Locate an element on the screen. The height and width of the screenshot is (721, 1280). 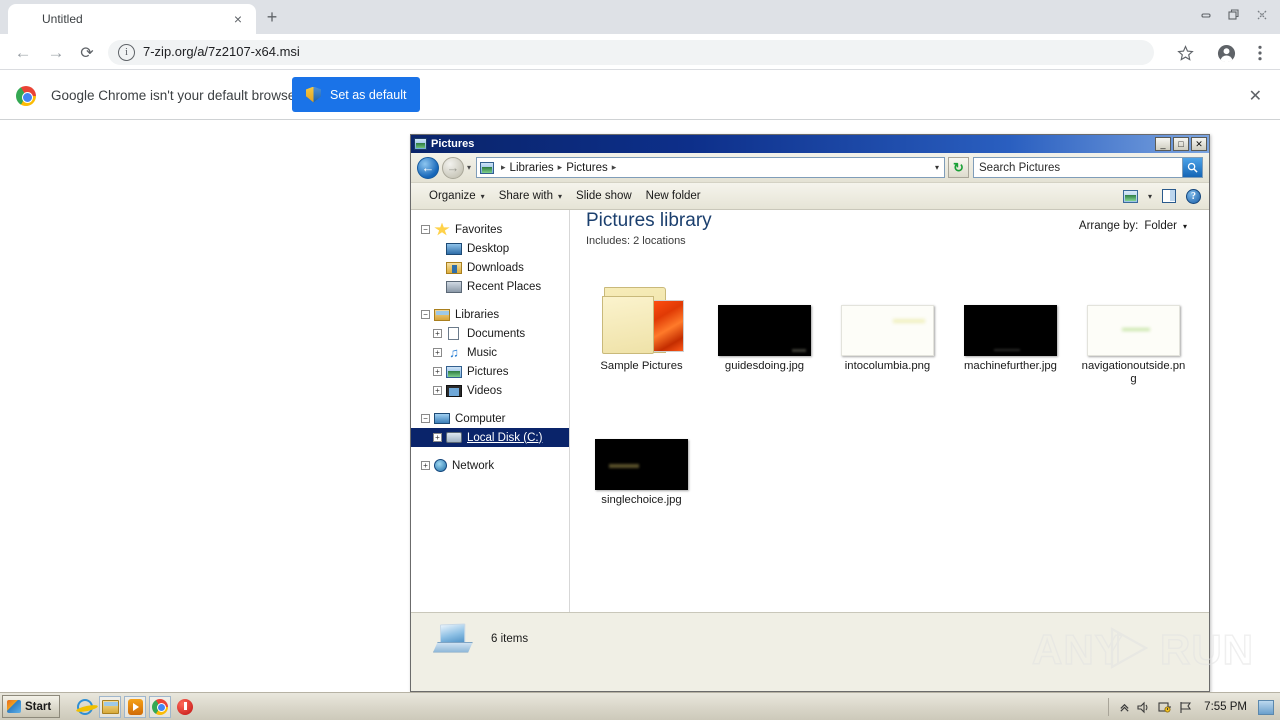
sidebar-item-favorites: − Favorites is located at coordinates (490, 229).